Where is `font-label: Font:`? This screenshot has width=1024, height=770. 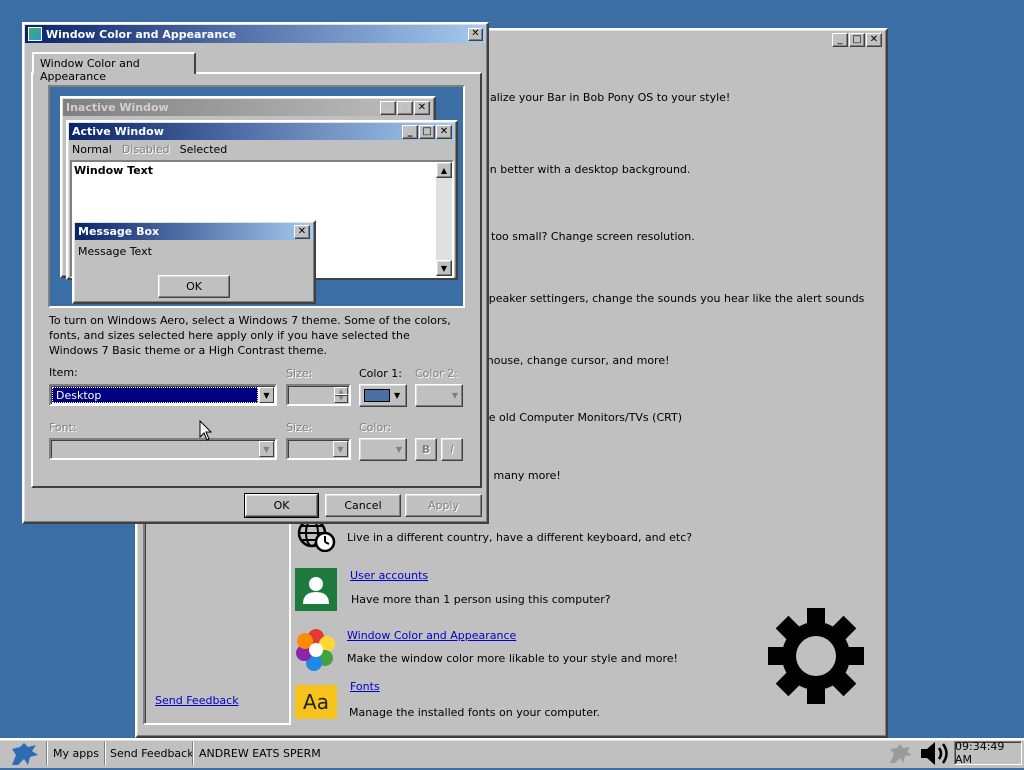
font-label: Font: is located at coordinates (63, 427).